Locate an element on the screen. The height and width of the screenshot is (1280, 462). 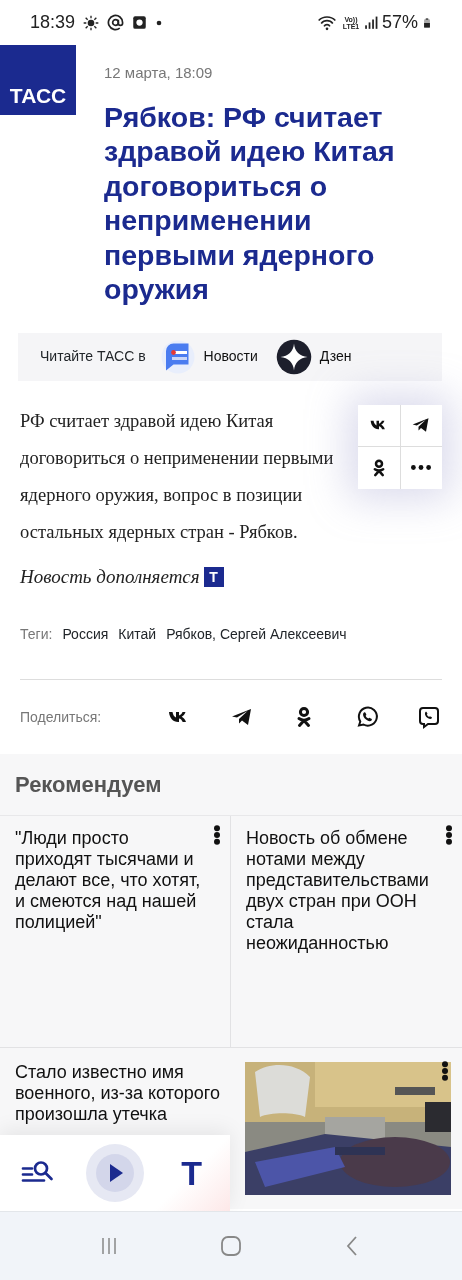
letter-badge: Т is located at coordinates (213, 576).